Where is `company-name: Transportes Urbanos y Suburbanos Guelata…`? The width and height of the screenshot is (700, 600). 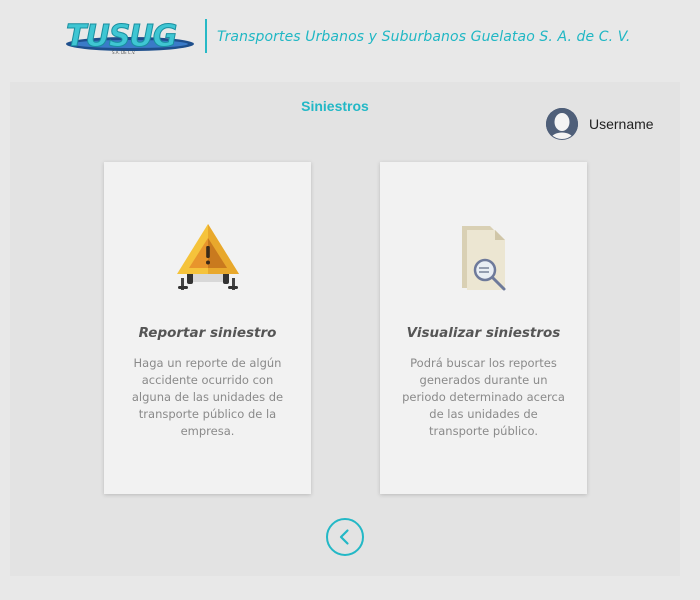
company-name: Transportes Urbanos y Suburbanos Guelata… is located at coordinates (424, 37).